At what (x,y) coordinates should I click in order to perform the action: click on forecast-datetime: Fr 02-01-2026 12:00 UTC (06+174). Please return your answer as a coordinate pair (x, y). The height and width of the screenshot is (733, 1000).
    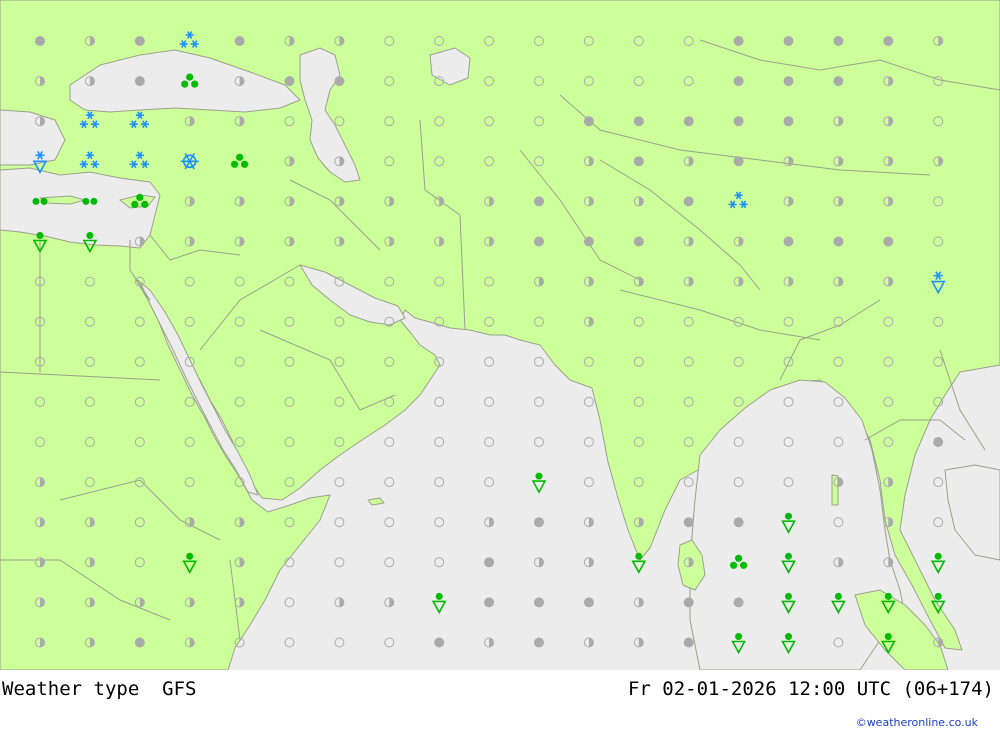
    Looking at the image, I should click on (810, 689).